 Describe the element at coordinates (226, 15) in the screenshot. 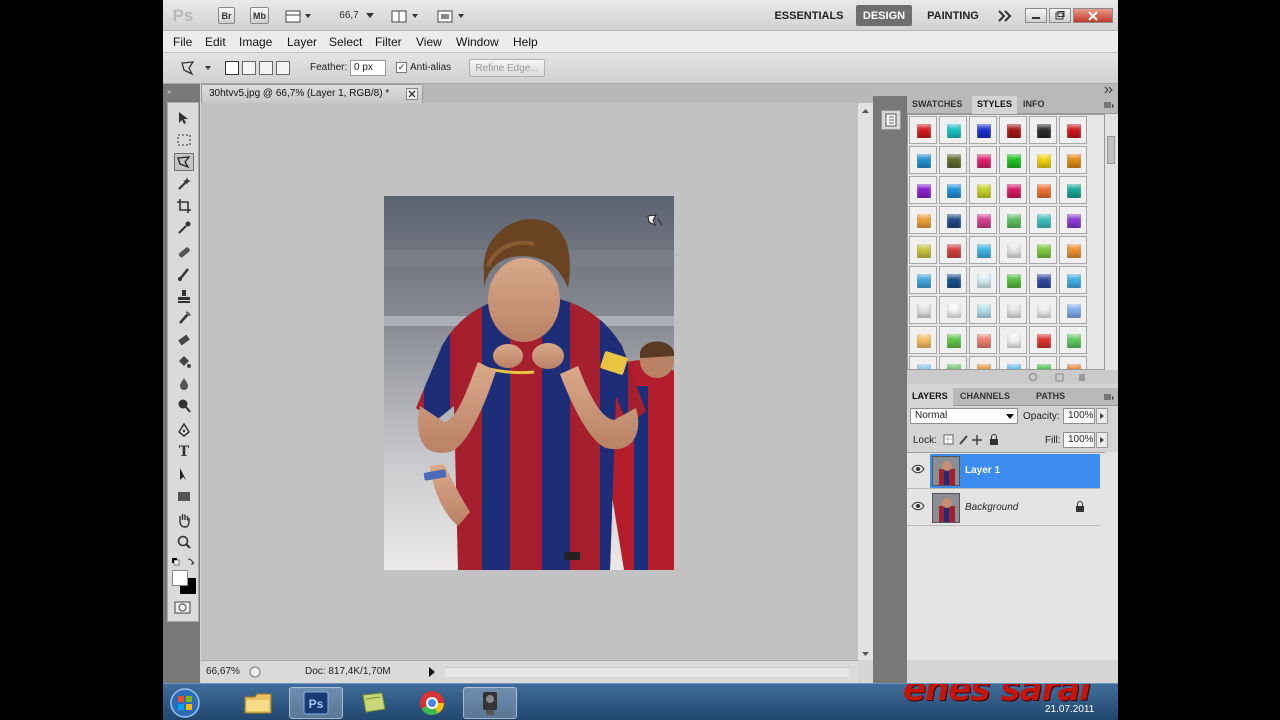

I see `bridge-button: Br` at that location.